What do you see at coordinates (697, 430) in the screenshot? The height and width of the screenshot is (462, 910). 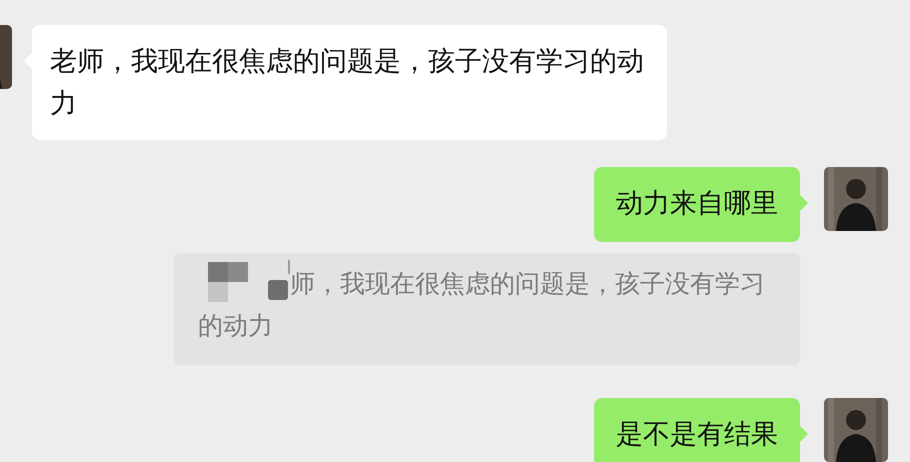 I see `message-bubble: 是不是有结果` at bounding box center [697, 430].